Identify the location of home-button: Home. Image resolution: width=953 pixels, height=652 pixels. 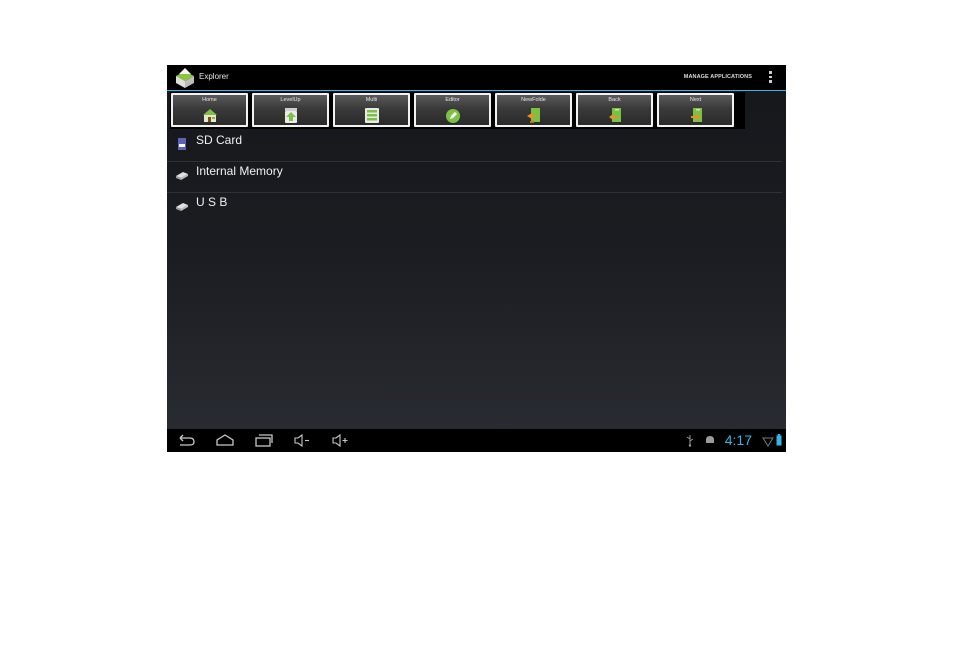
(209, 110).